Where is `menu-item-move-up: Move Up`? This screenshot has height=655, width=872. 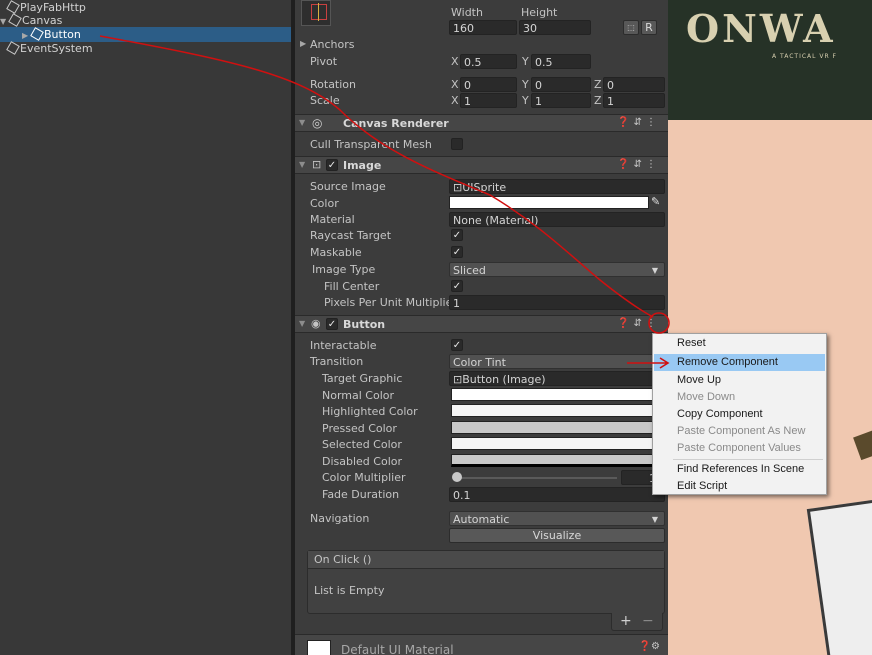 menu-item-move-up: Move Up is located at coordinates (739, 380).